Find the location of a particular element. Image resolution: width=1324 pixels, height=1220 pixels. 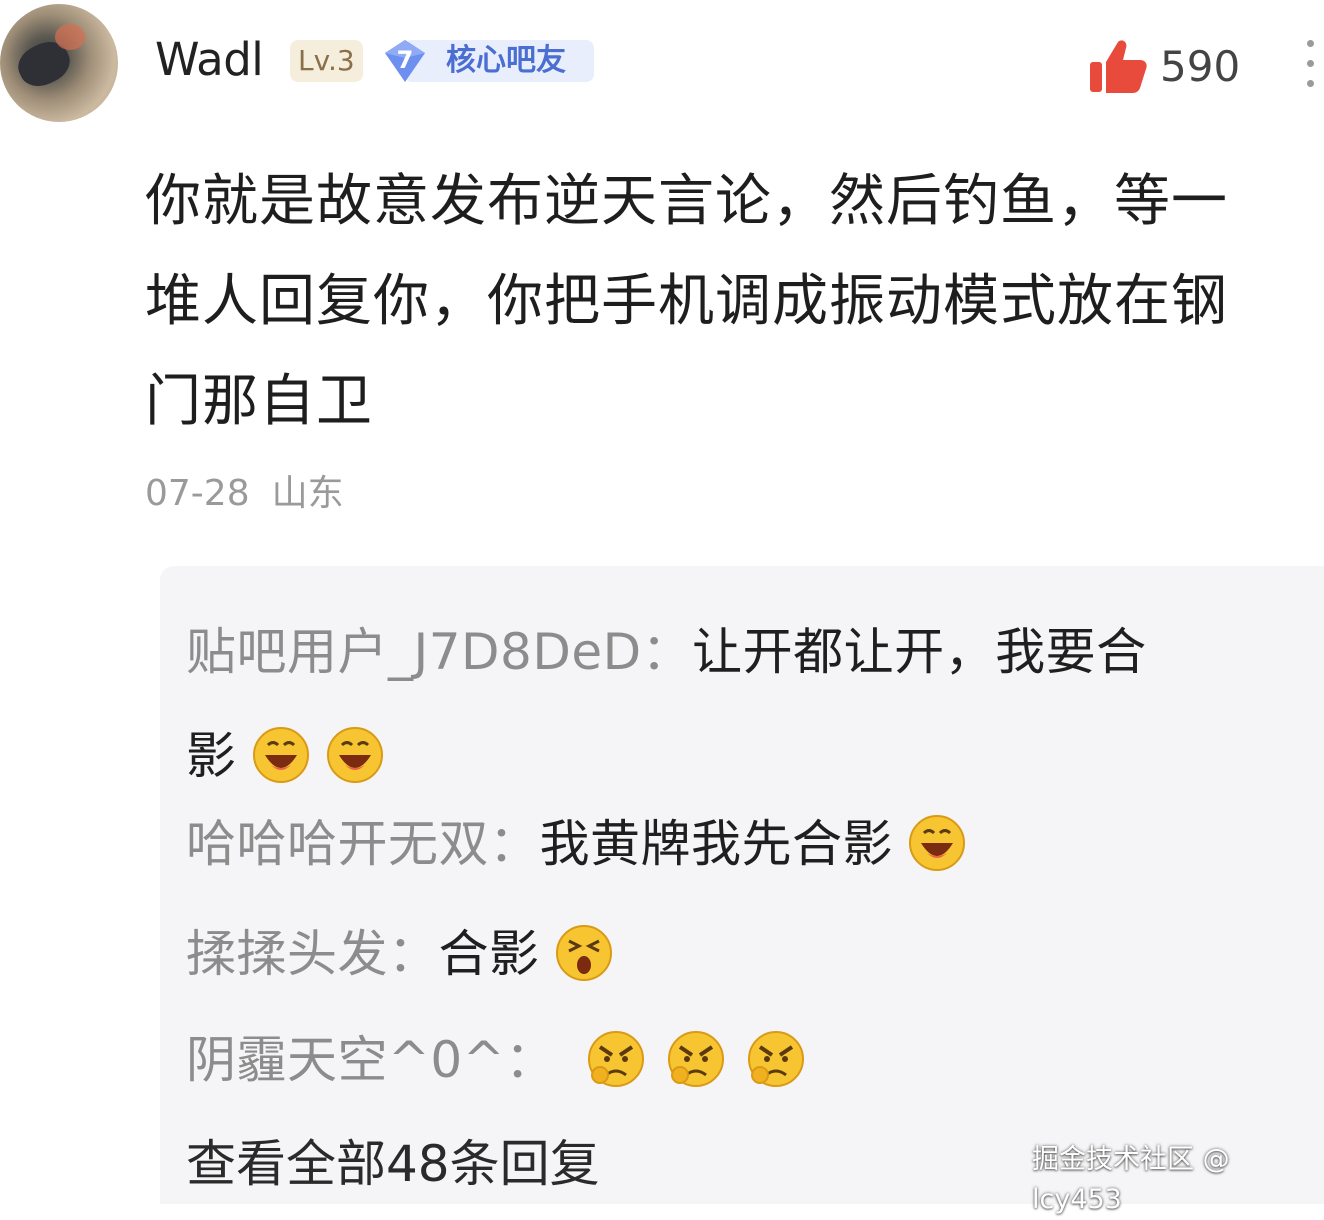

post-meta: 07-28 山东 is located at coordinates (244, 494).